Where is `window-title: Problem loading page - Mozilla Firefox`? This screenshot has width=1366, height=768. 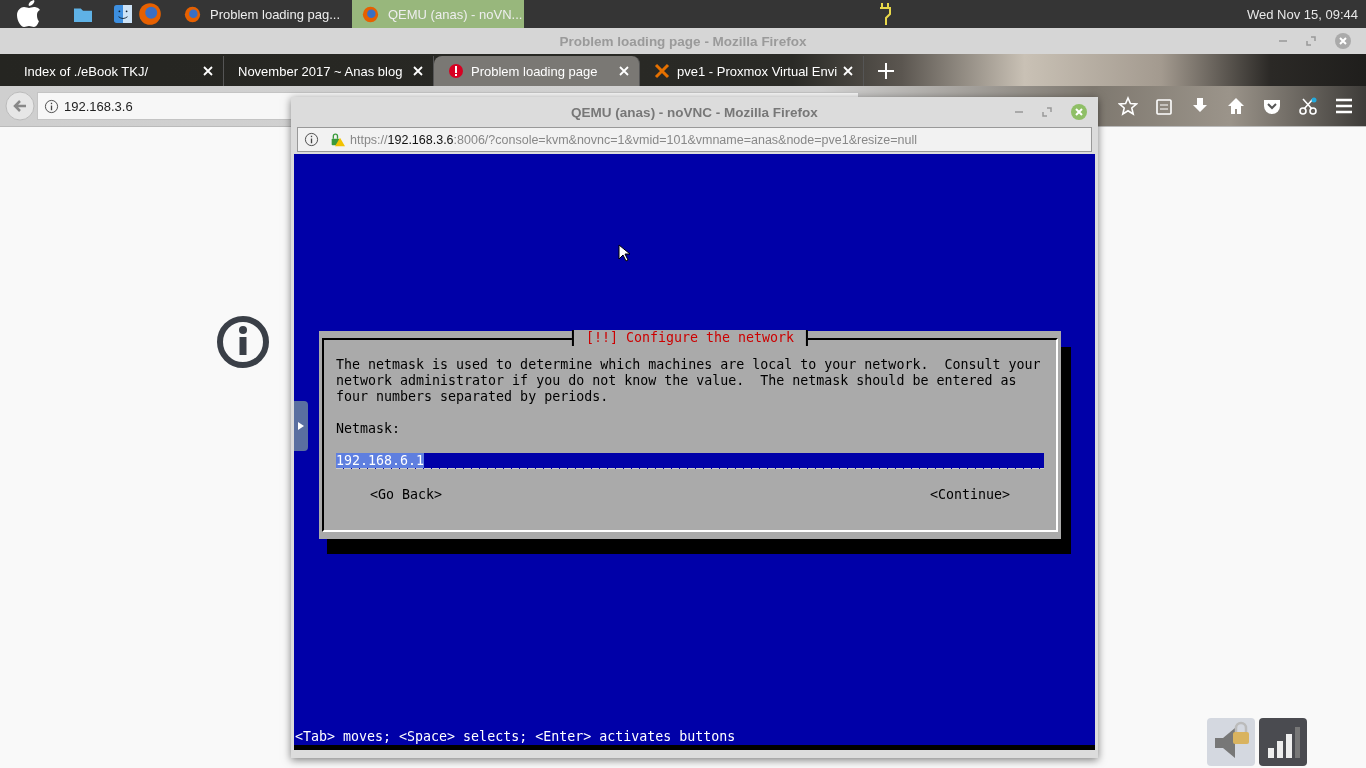
window-title: Problem loading page - Mozilla Firefox is located at coordinates (683, 41).